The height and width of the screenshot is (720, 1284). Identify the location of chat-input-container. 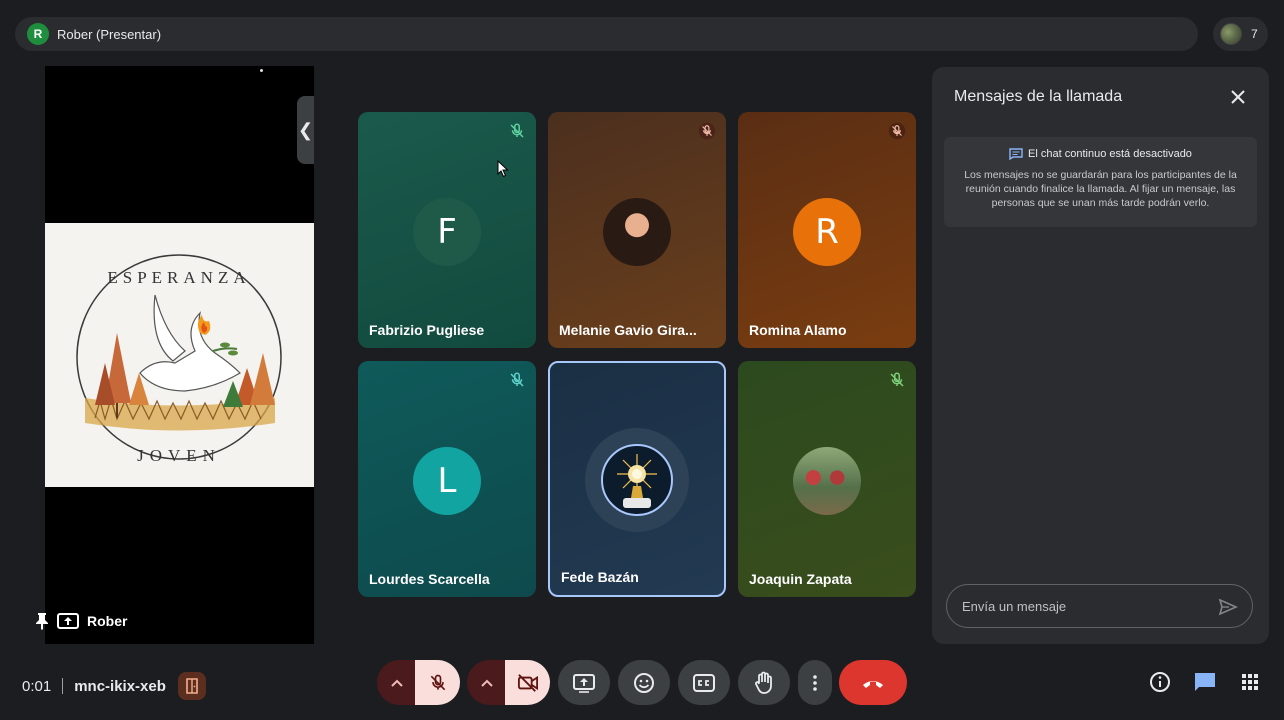
(1099, 606).